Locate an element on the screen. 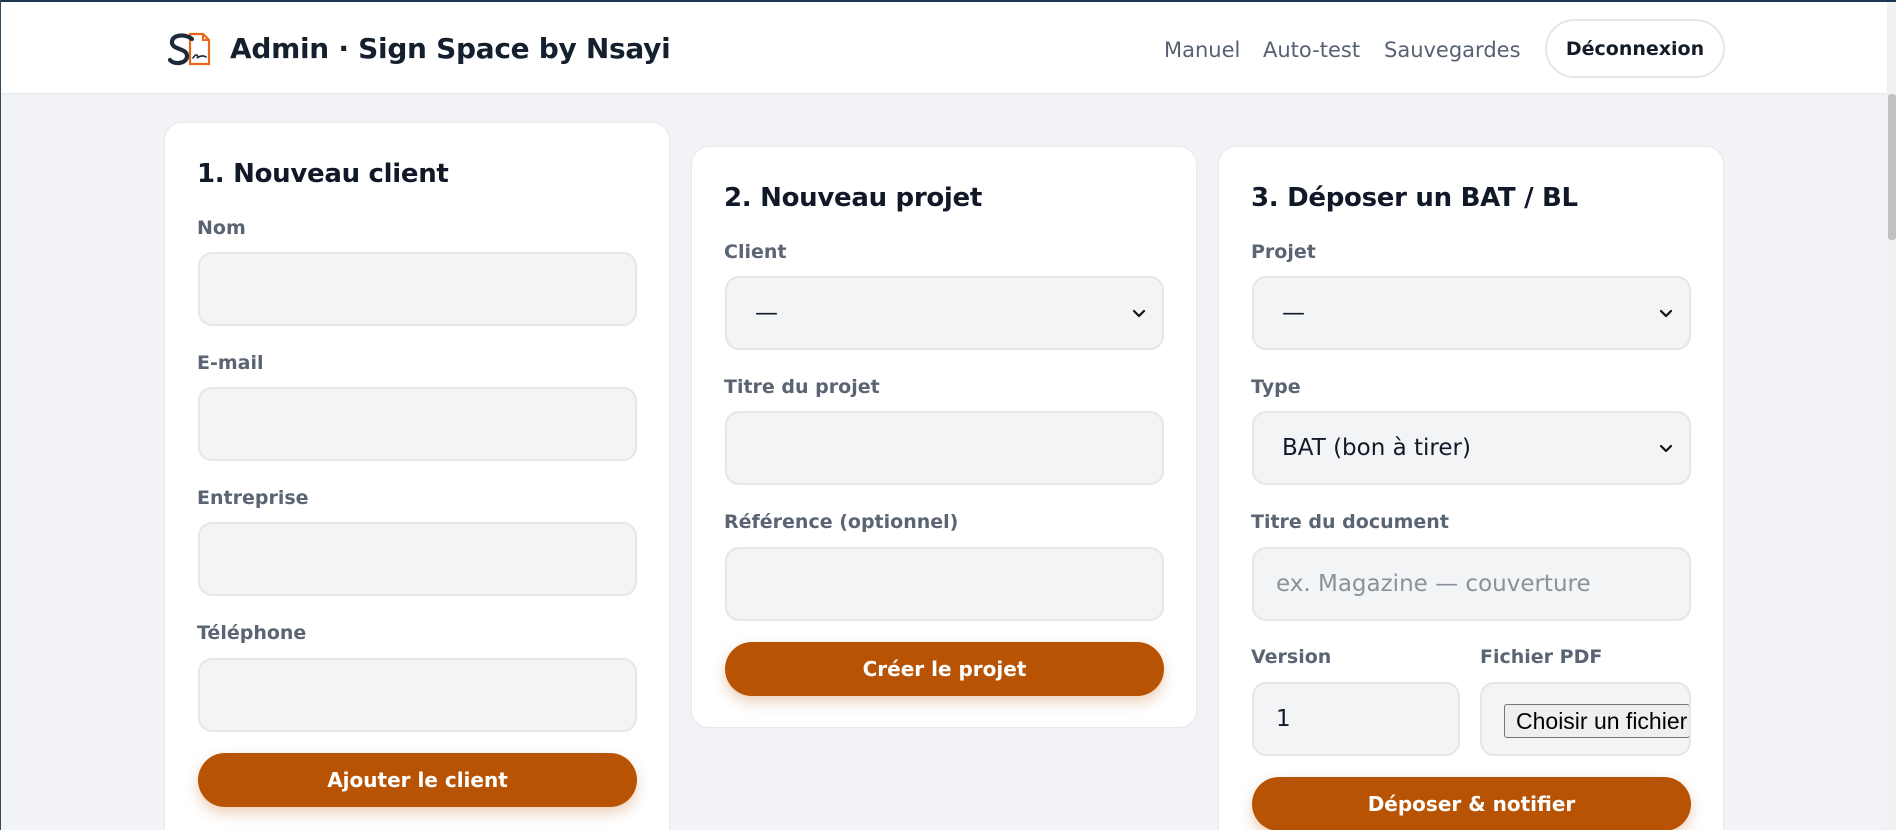 This screenshot has width=1896, height=830. client-name-input is located at coordinates (417, 289).